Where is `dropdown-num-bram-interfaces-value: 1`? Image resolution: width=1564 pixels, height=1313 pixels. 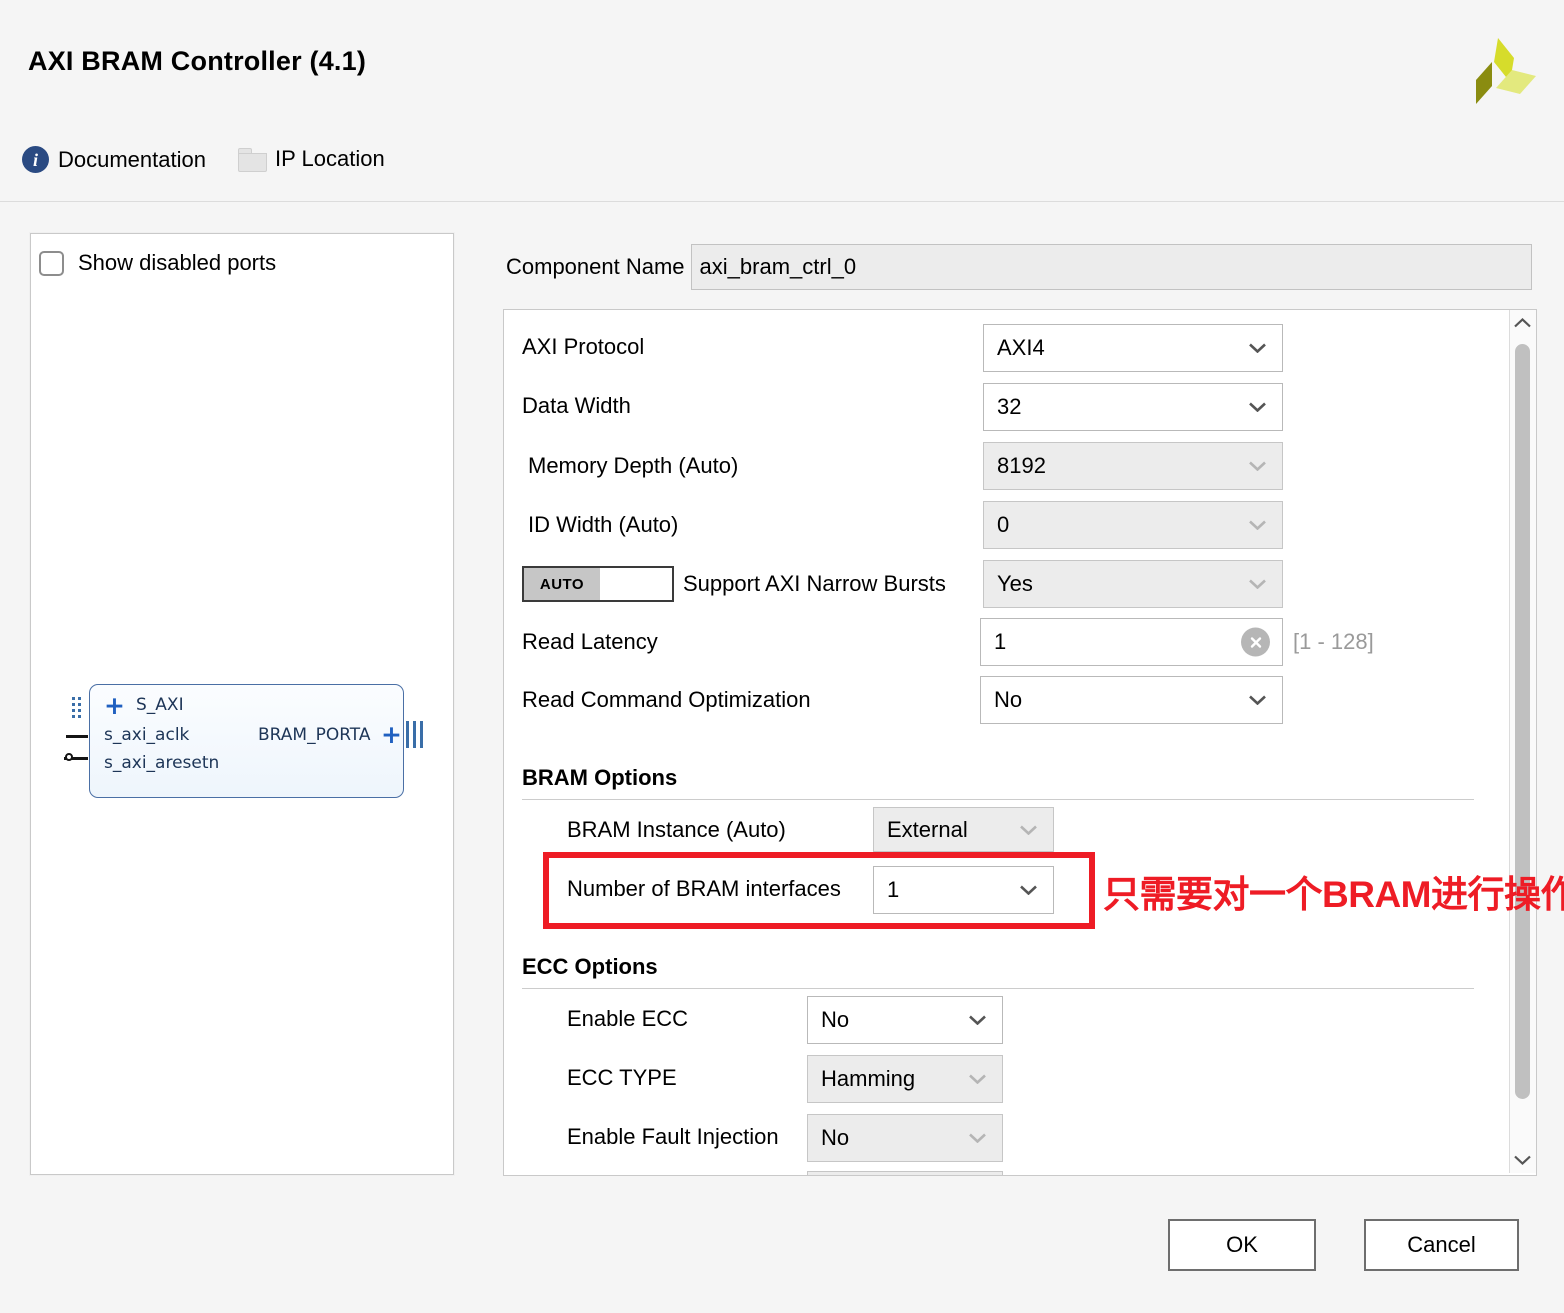
dropdown-num-bram-interfaces-value: 1 is located at coordinates (893, 889).